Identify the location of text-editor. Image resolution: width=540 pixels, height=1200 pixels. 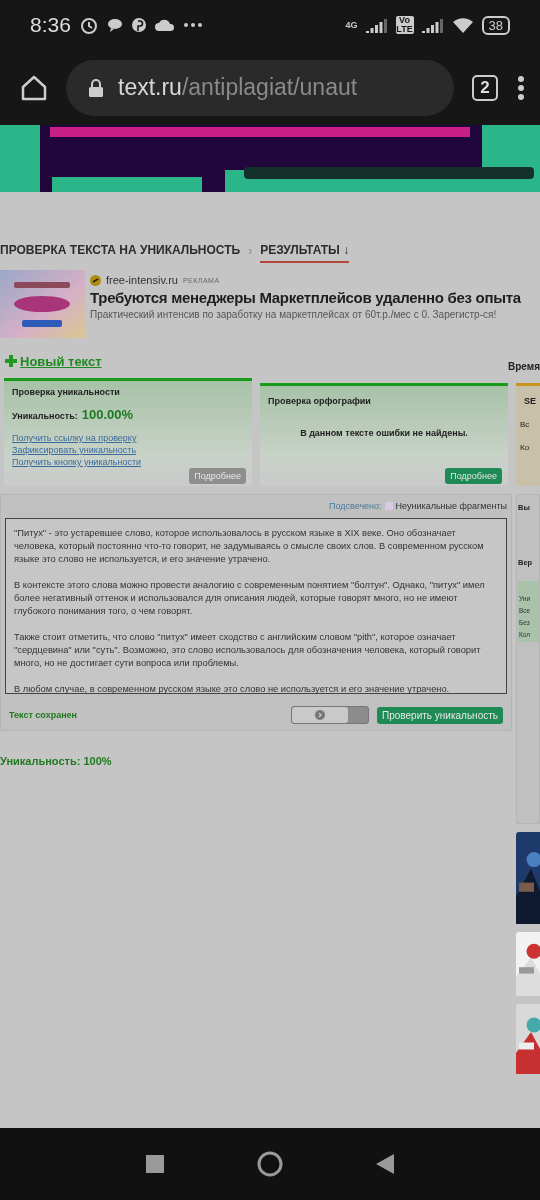
(256, 606).